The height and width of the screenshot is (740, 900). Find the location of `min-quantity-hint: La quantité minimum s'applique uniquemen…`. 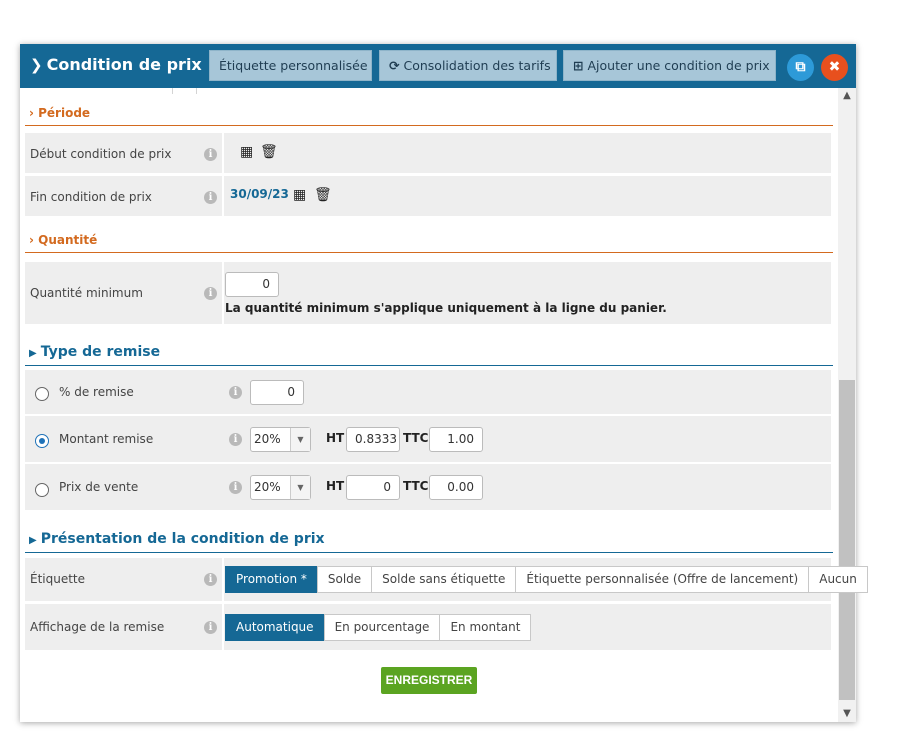

min-quantity-hint: La quantité minimum s'applique uniquemen… is located at coordinates (446, 308).